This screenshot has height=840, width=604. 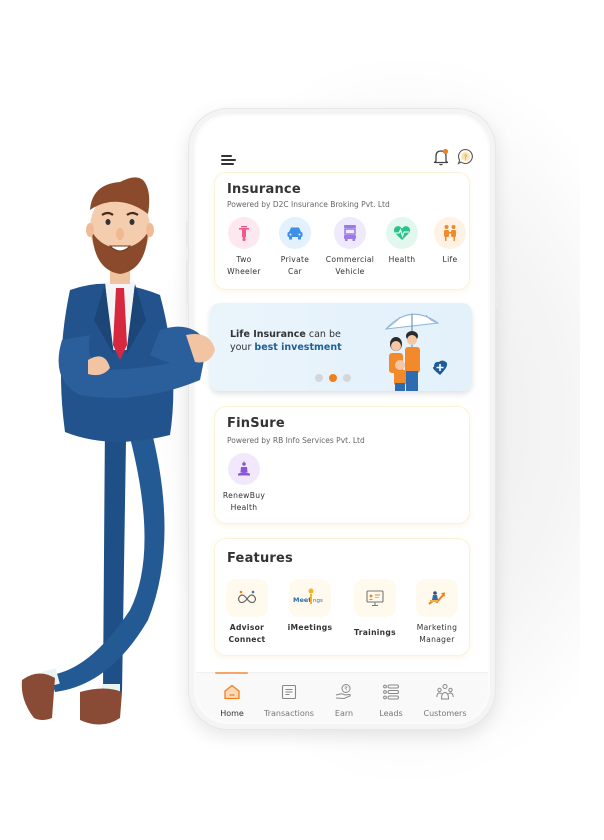 What do you see at coordinates (289, 692) in the screenshot?
I see `document-list-icon` at bounding box center [289, 692].